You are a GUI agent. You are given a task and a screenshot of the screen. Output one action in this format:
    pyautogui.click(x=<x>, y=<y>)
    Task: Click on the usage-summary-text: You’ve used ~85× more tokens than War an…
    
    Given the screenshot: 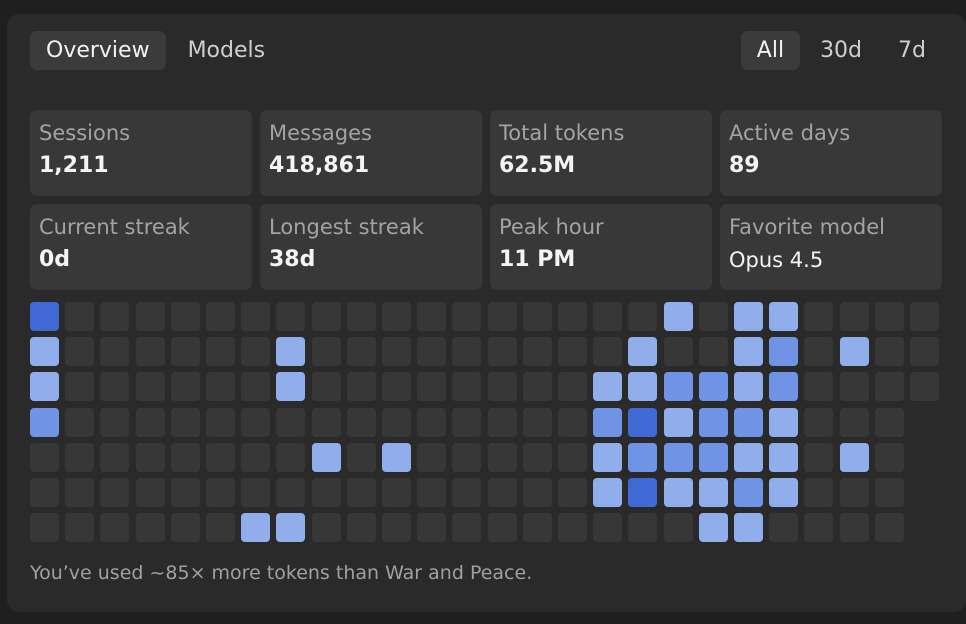 What is the action you would take?
    pyautogui.click(x=281, y=573)
    